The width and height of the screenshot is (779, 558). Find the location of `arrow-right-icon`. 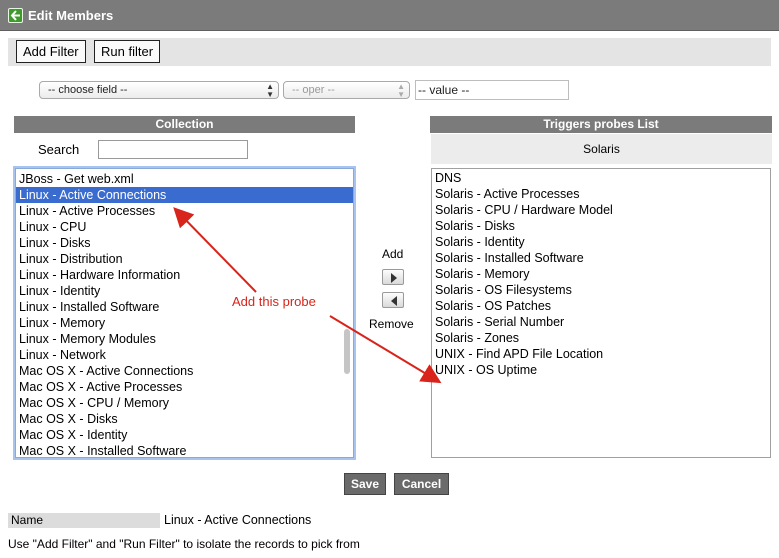

arrow-right-icon is located at coordinates (394, 278).